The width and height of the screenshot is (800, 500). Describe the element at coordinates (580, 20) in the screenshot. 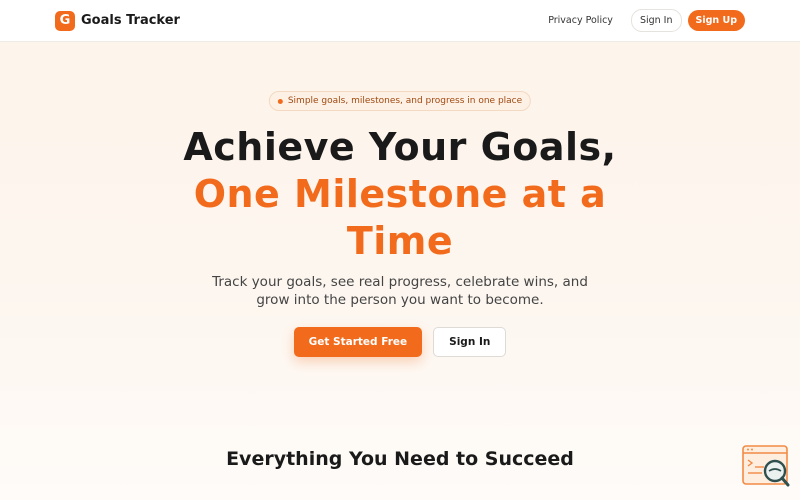

I see `privacy-policy-link: Privacy Policy` at that location.